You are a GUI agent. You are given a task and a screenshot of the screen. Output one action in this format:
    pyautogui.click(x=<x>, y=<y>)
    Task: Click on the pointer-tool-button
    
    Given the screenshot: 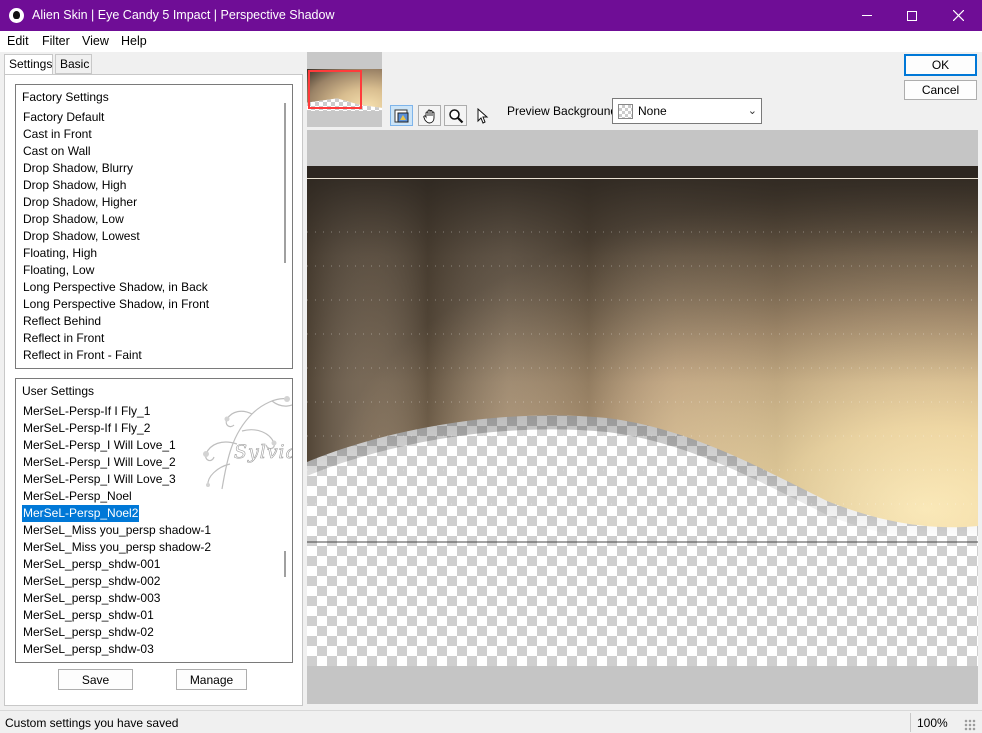 What is the action you would take?
    pyautogui.click(x=481, y=115)
    